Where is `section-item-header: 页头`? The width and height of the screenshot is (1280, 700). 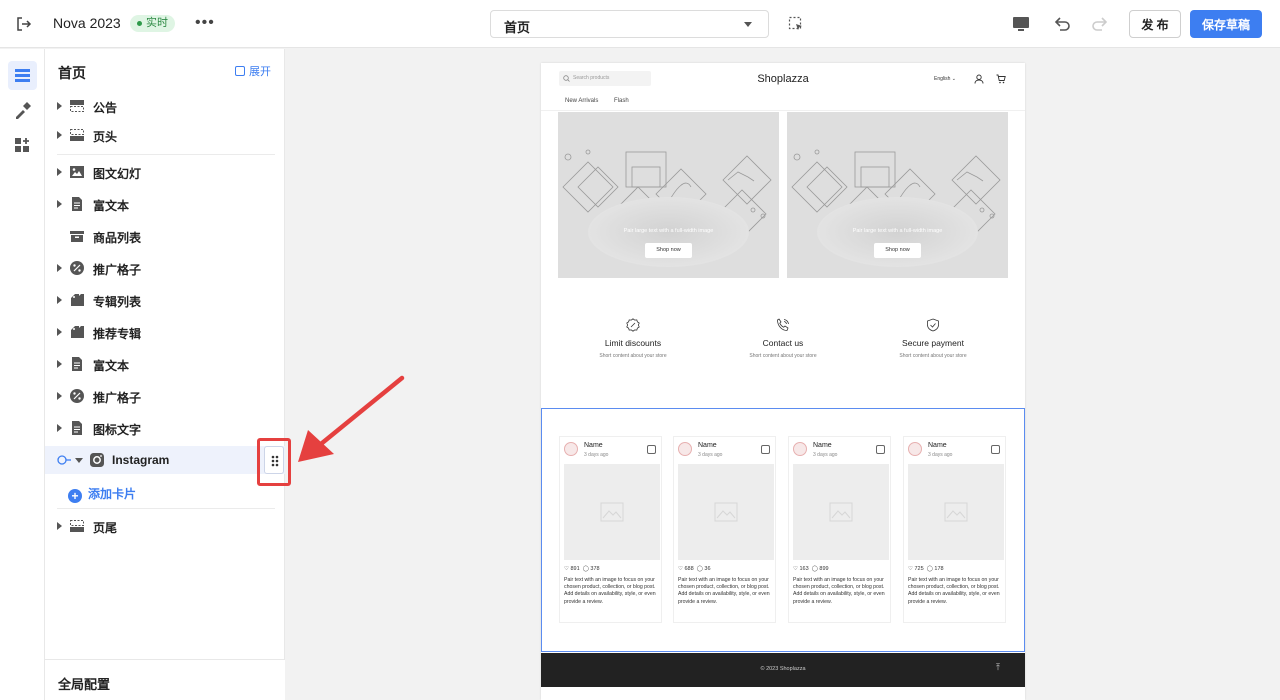
section-item-header: 页头 is located at coordinates (165, 135).